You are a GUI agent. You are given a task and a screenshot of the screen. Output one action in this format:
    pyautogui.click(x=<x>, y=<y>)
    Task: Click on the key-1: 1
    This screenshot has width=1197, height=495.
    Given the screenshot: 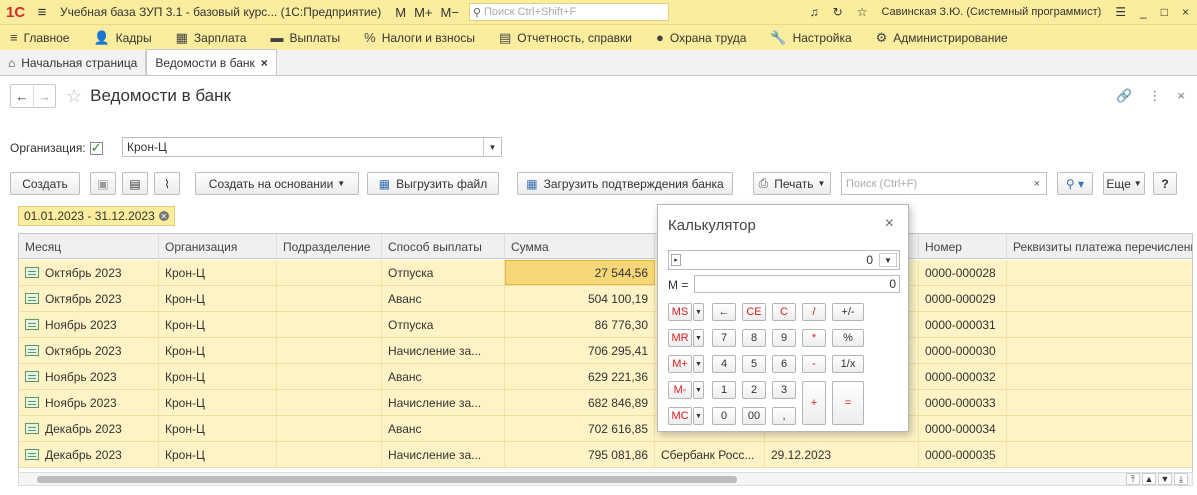 What is the action you would take?
    pyautogui.click(x=724, y=390)
    